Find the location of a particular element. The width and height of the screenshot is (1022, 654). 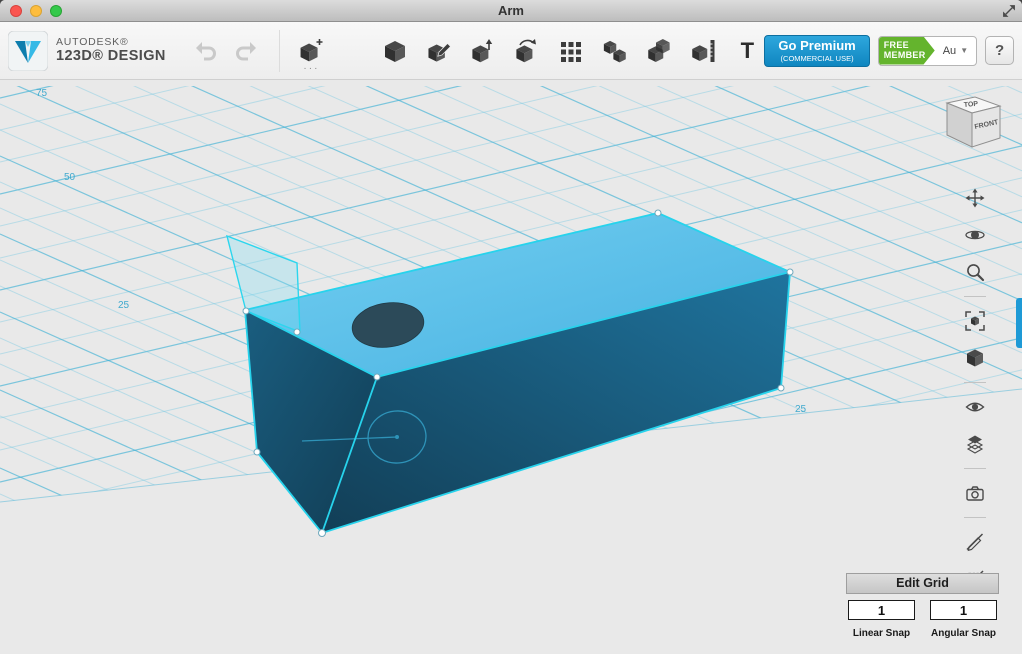

window-controls is located at coordinates (36, 10).